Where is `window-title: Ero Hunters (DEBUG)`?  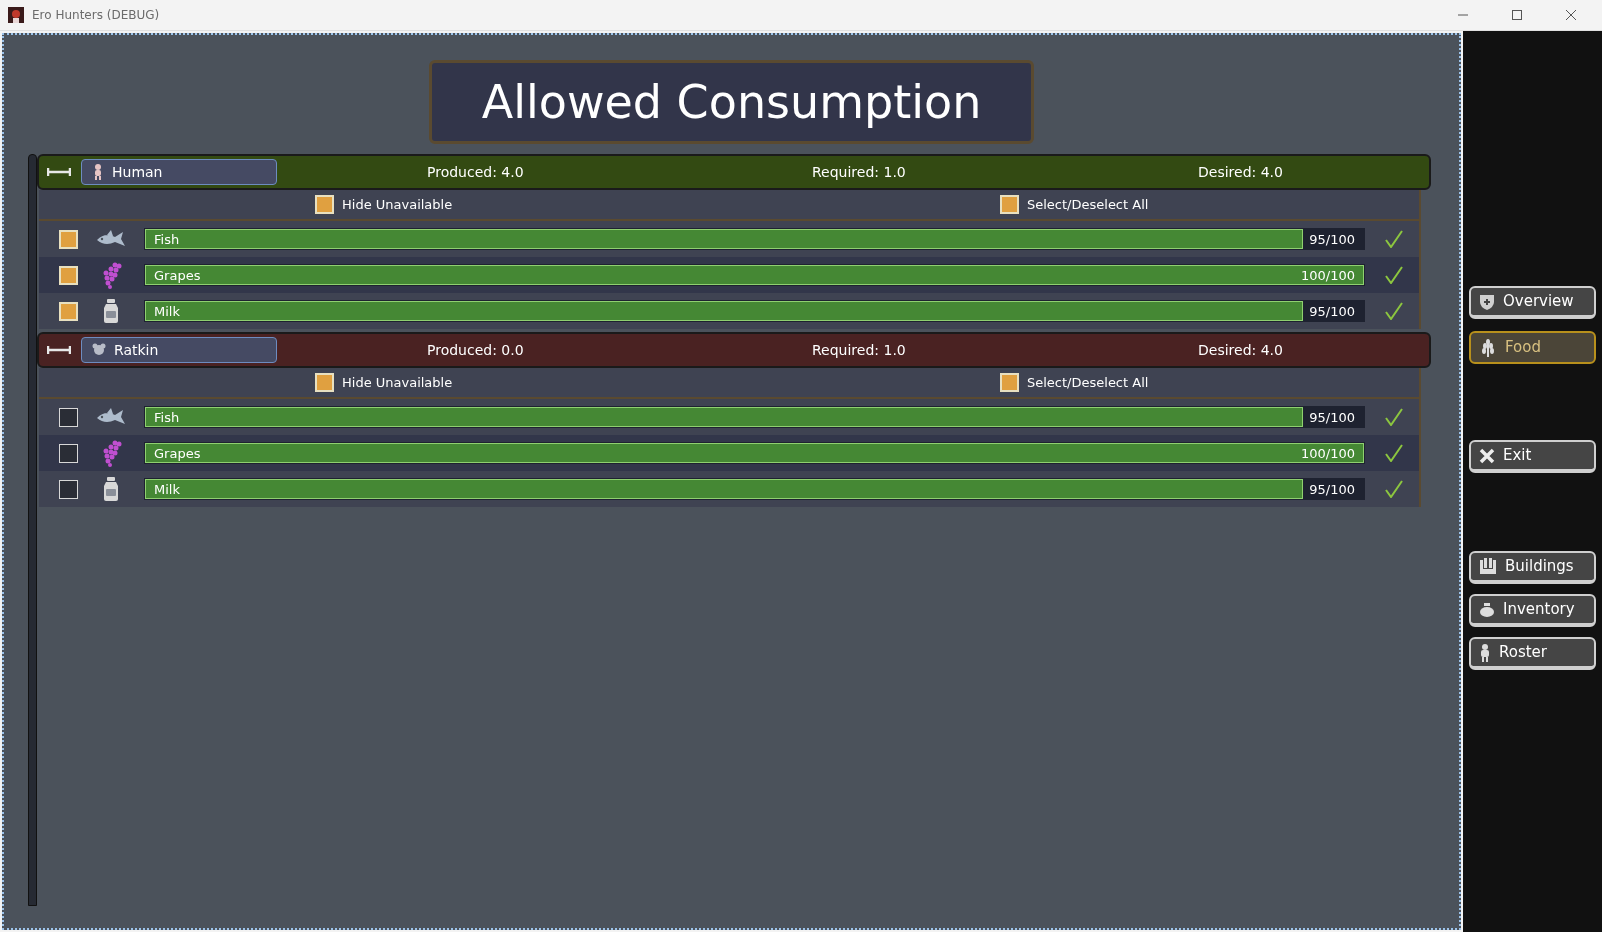
window-title: Ero Hunters (DEBUG) is located at coordinates (96, 15).